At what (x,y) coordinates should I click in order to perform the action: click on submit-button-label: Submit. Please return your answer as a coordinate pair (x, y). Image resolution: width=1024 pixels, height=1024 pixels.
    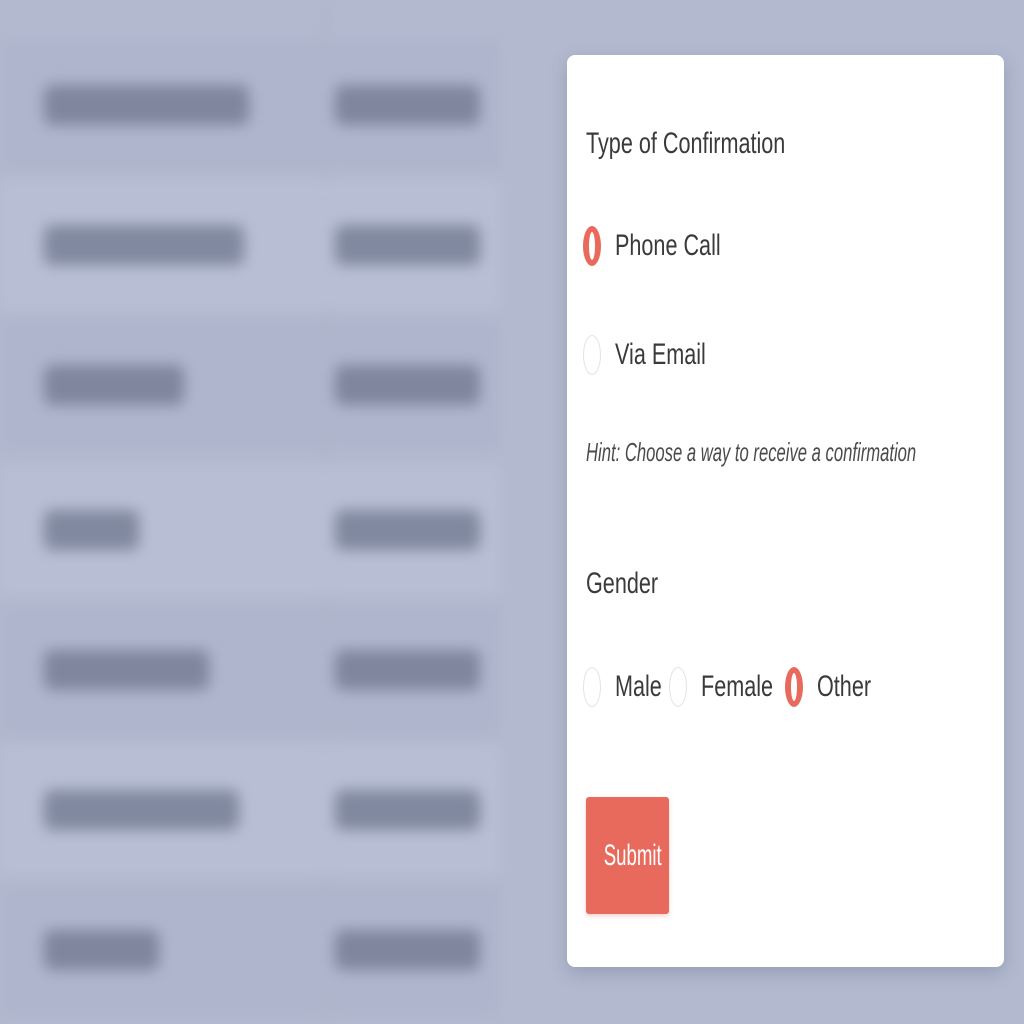
    Looking at the image, I should click on (632, 855).